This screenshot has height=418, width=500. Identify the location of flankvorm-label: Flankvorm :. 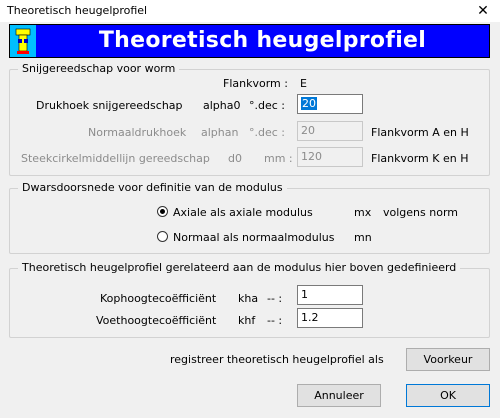
(255, 83).